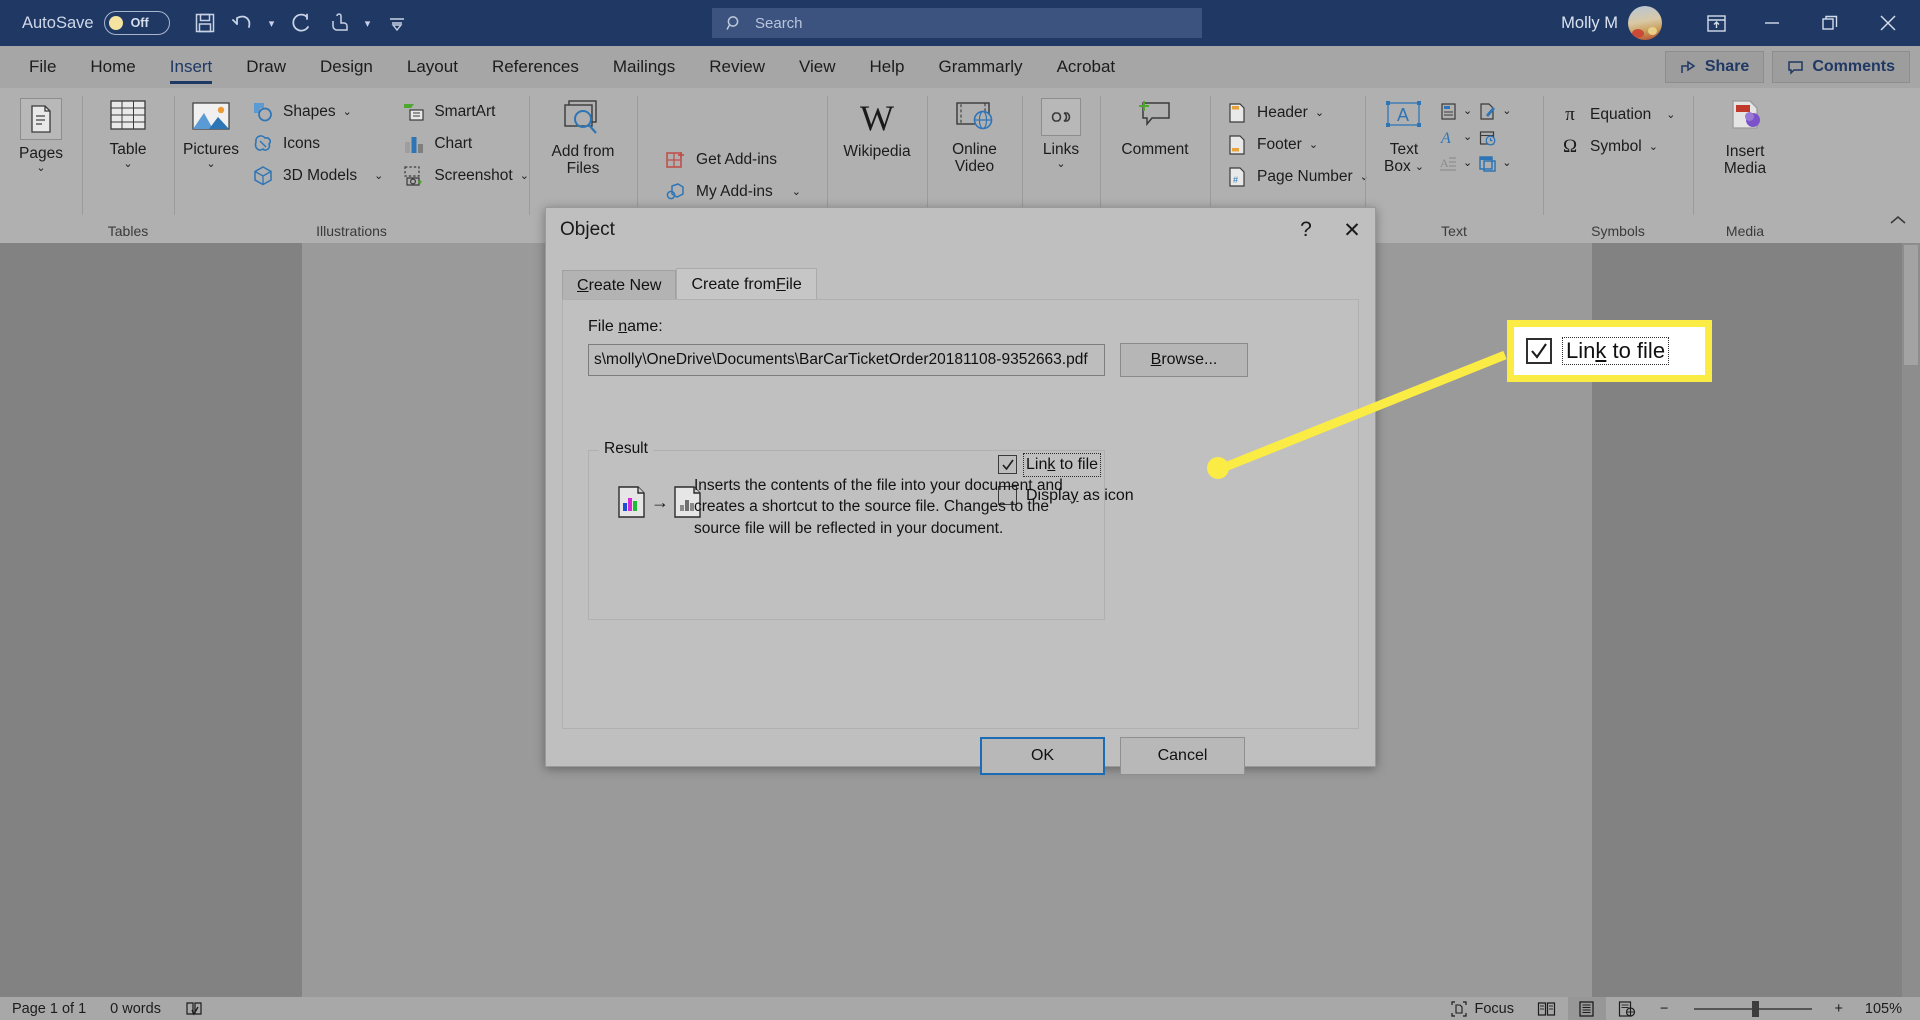  I want to click on pages-button: Pages ⌄, so click(41, 136).